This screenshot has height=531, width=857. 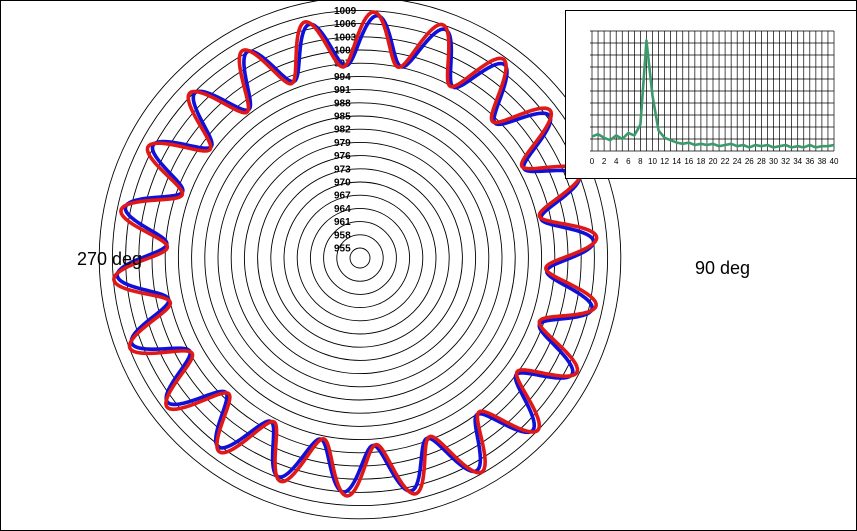 What do you see at coordinates (342, 77) in the screenshot?
I see `radial-tick-label: 994` at bounding box center [342, 77].